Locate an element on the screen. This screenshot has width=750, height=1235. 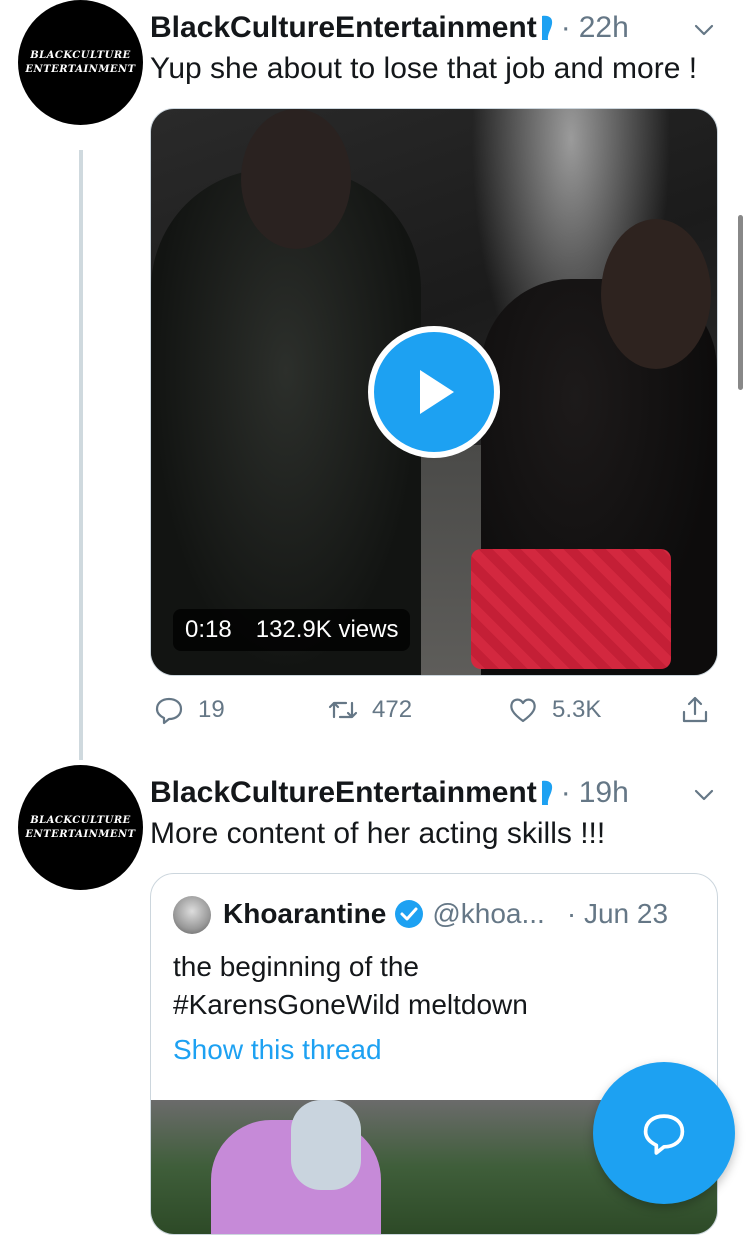
like-button: 5.3K is located at coordinates (554, 710).